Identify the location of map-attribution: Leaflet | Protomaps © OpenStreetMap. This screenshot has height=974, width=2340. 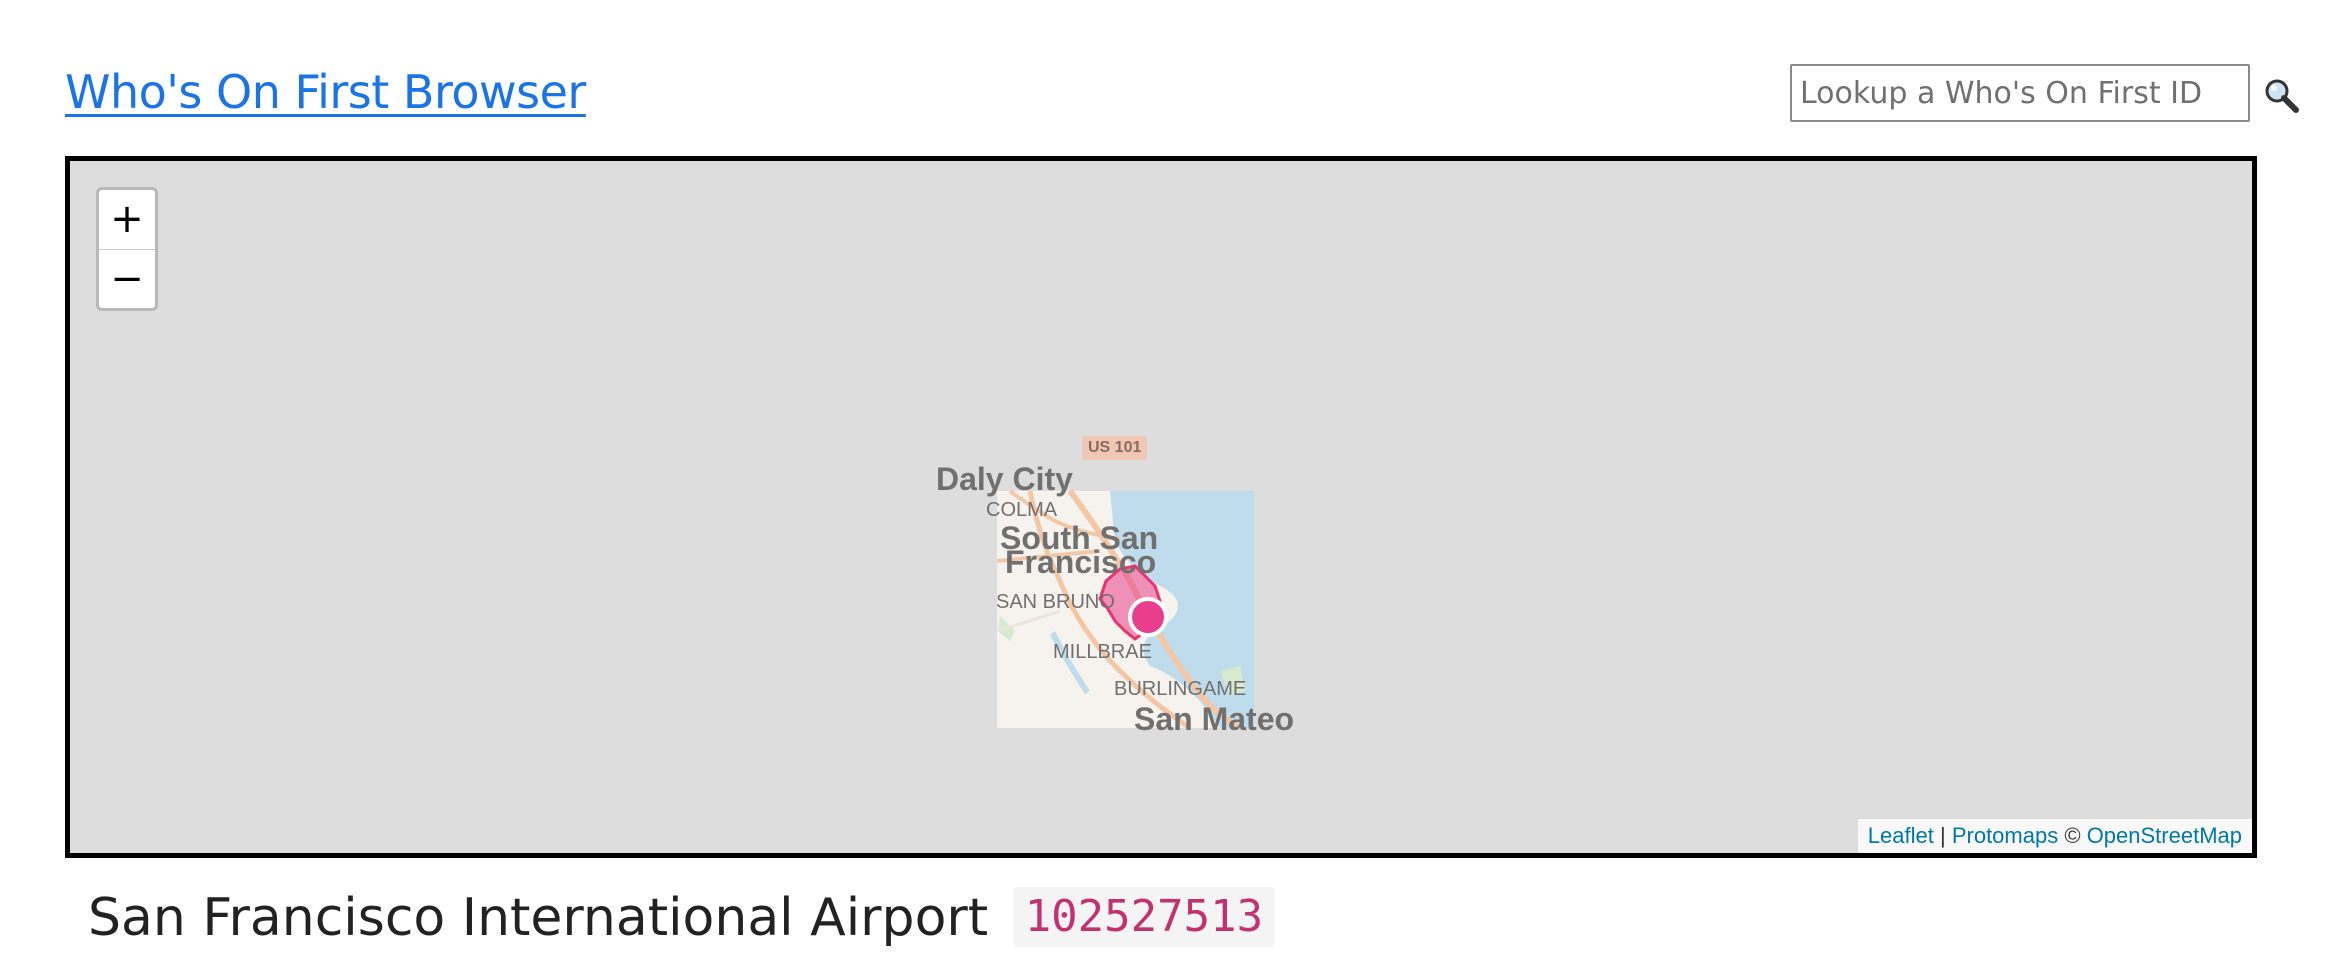
(2054, 836).